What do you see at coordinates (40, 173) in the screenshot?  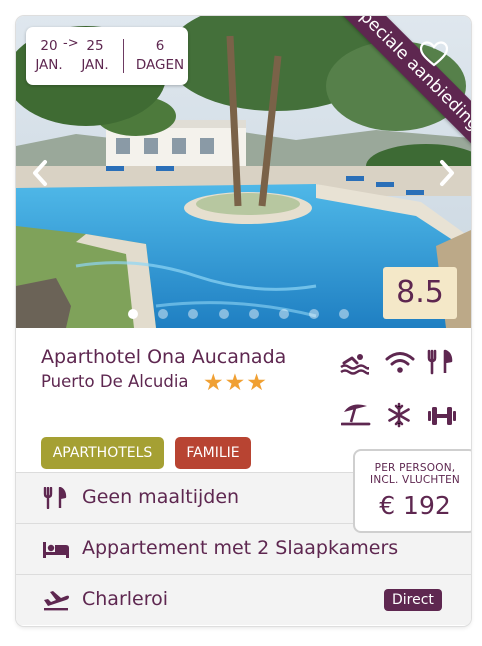 I see `chevron-left-icon` at bounding box center [40, 173].